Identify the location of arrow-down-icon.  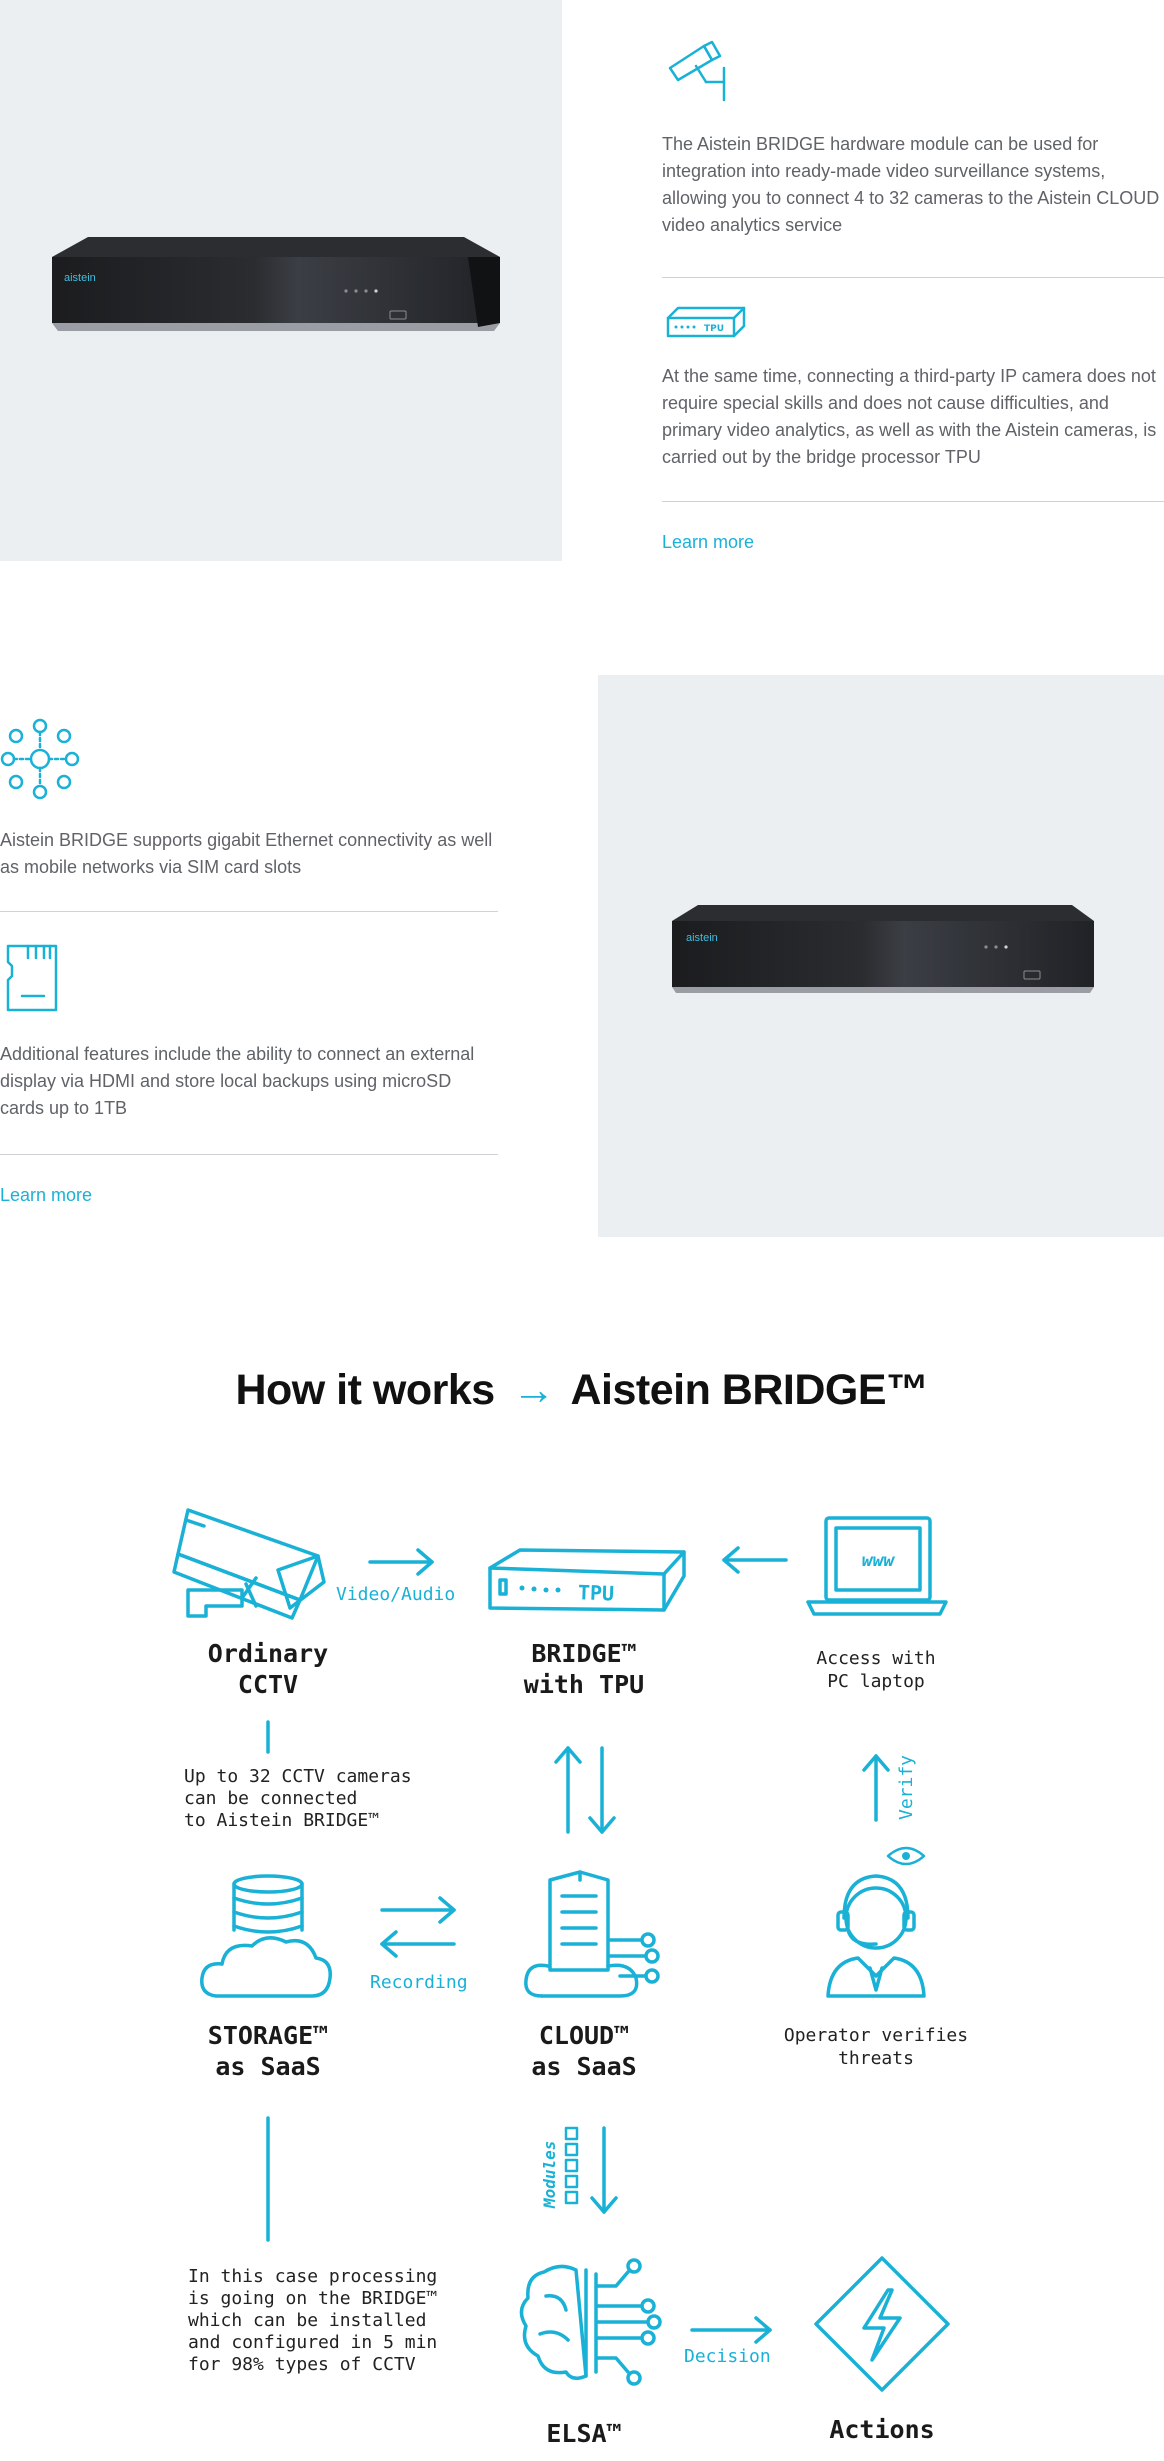
(604, 2170).